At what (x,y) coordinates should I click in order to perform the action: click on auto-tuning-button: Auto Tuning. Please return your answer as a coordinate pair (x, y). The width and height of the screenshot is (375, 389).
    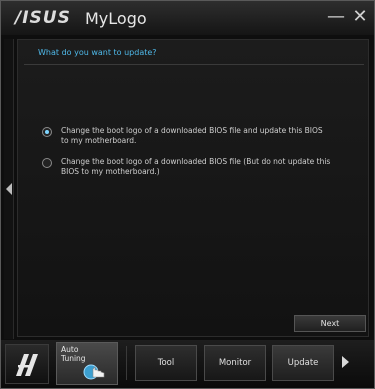
    Looking at the image, I should click on (87, 363).